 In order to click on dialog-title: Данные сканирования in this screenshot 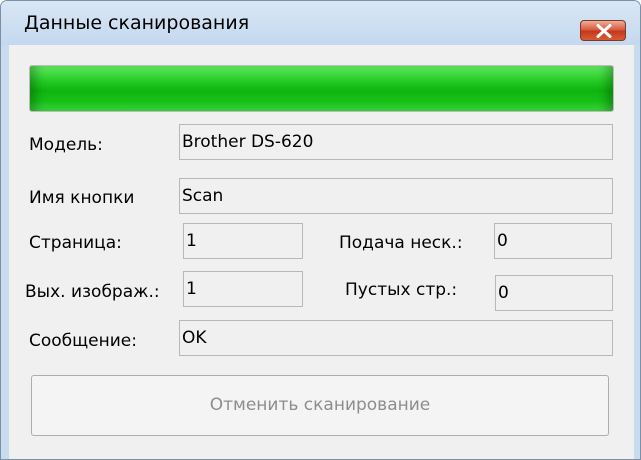, I will do `click(137, 23)`.